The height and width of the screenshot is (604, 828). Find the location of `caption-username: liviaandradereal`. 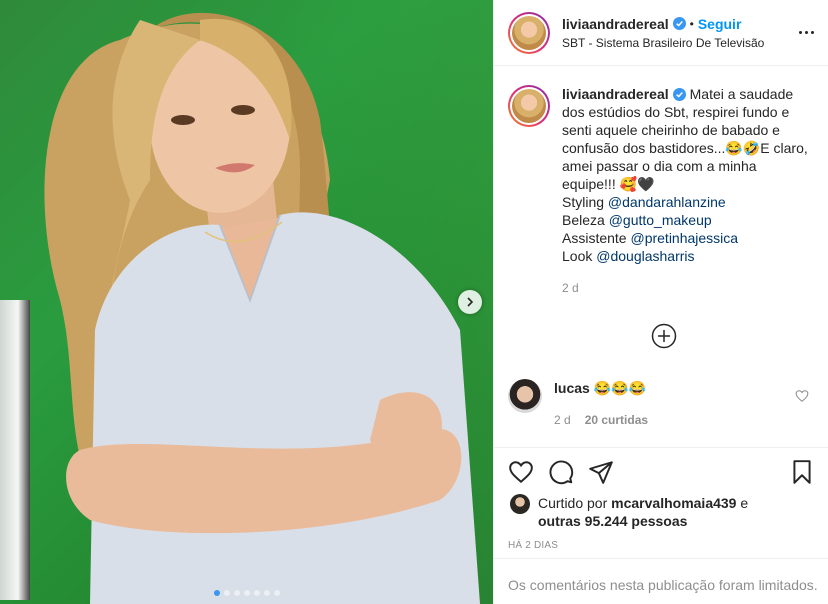

caption-username: liviaandradereal is located at coordinates (615, 94).